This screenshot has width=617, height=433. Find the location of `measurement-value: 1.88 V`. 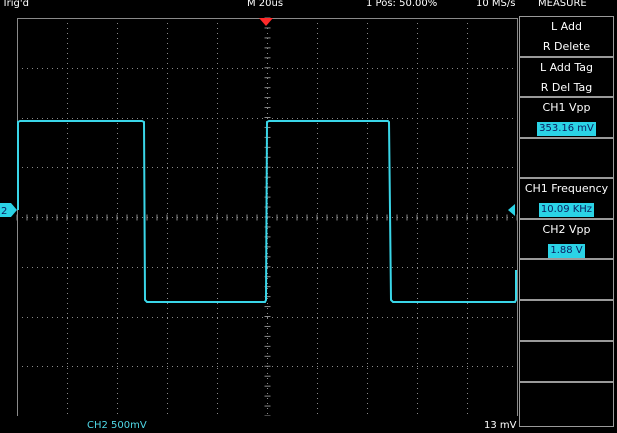

measurement-value: 1.88 V is located at coordinates (566, 251).